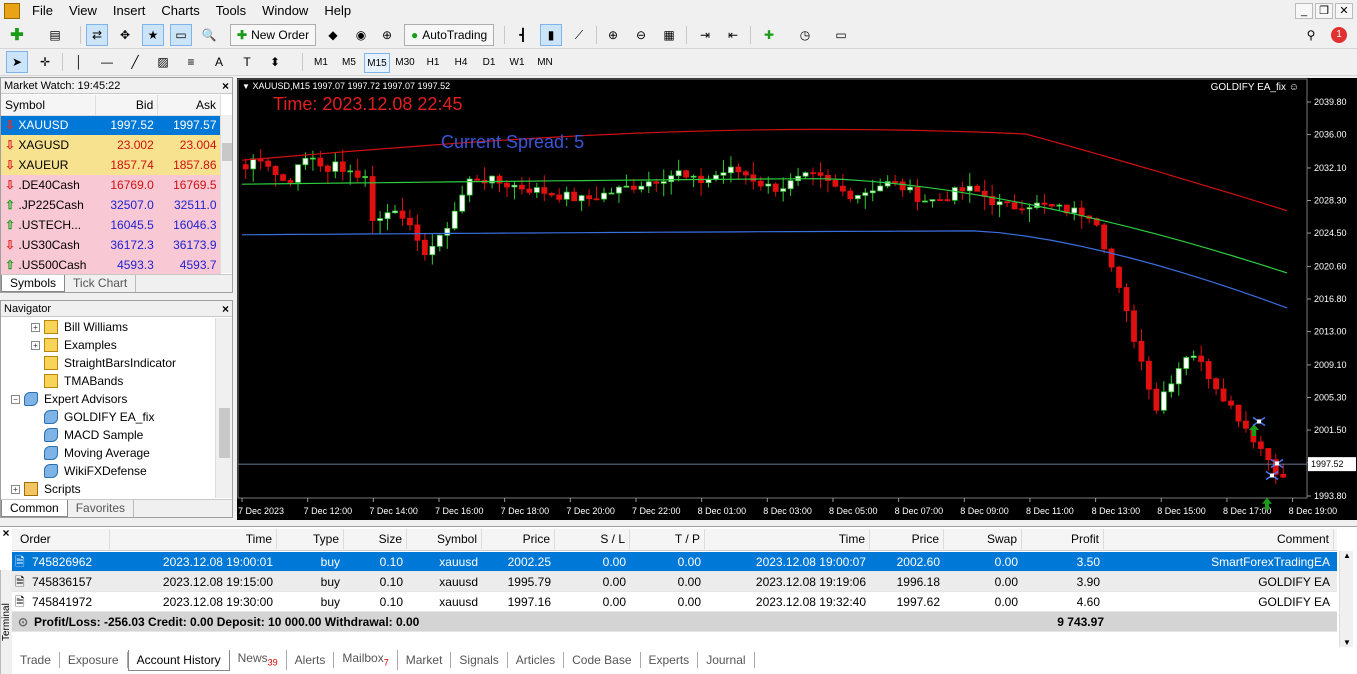  What do you see at coordinates (479, 660) in the screenshot?
I see `tab-signals: Signals` at bounding box center [479, 660].